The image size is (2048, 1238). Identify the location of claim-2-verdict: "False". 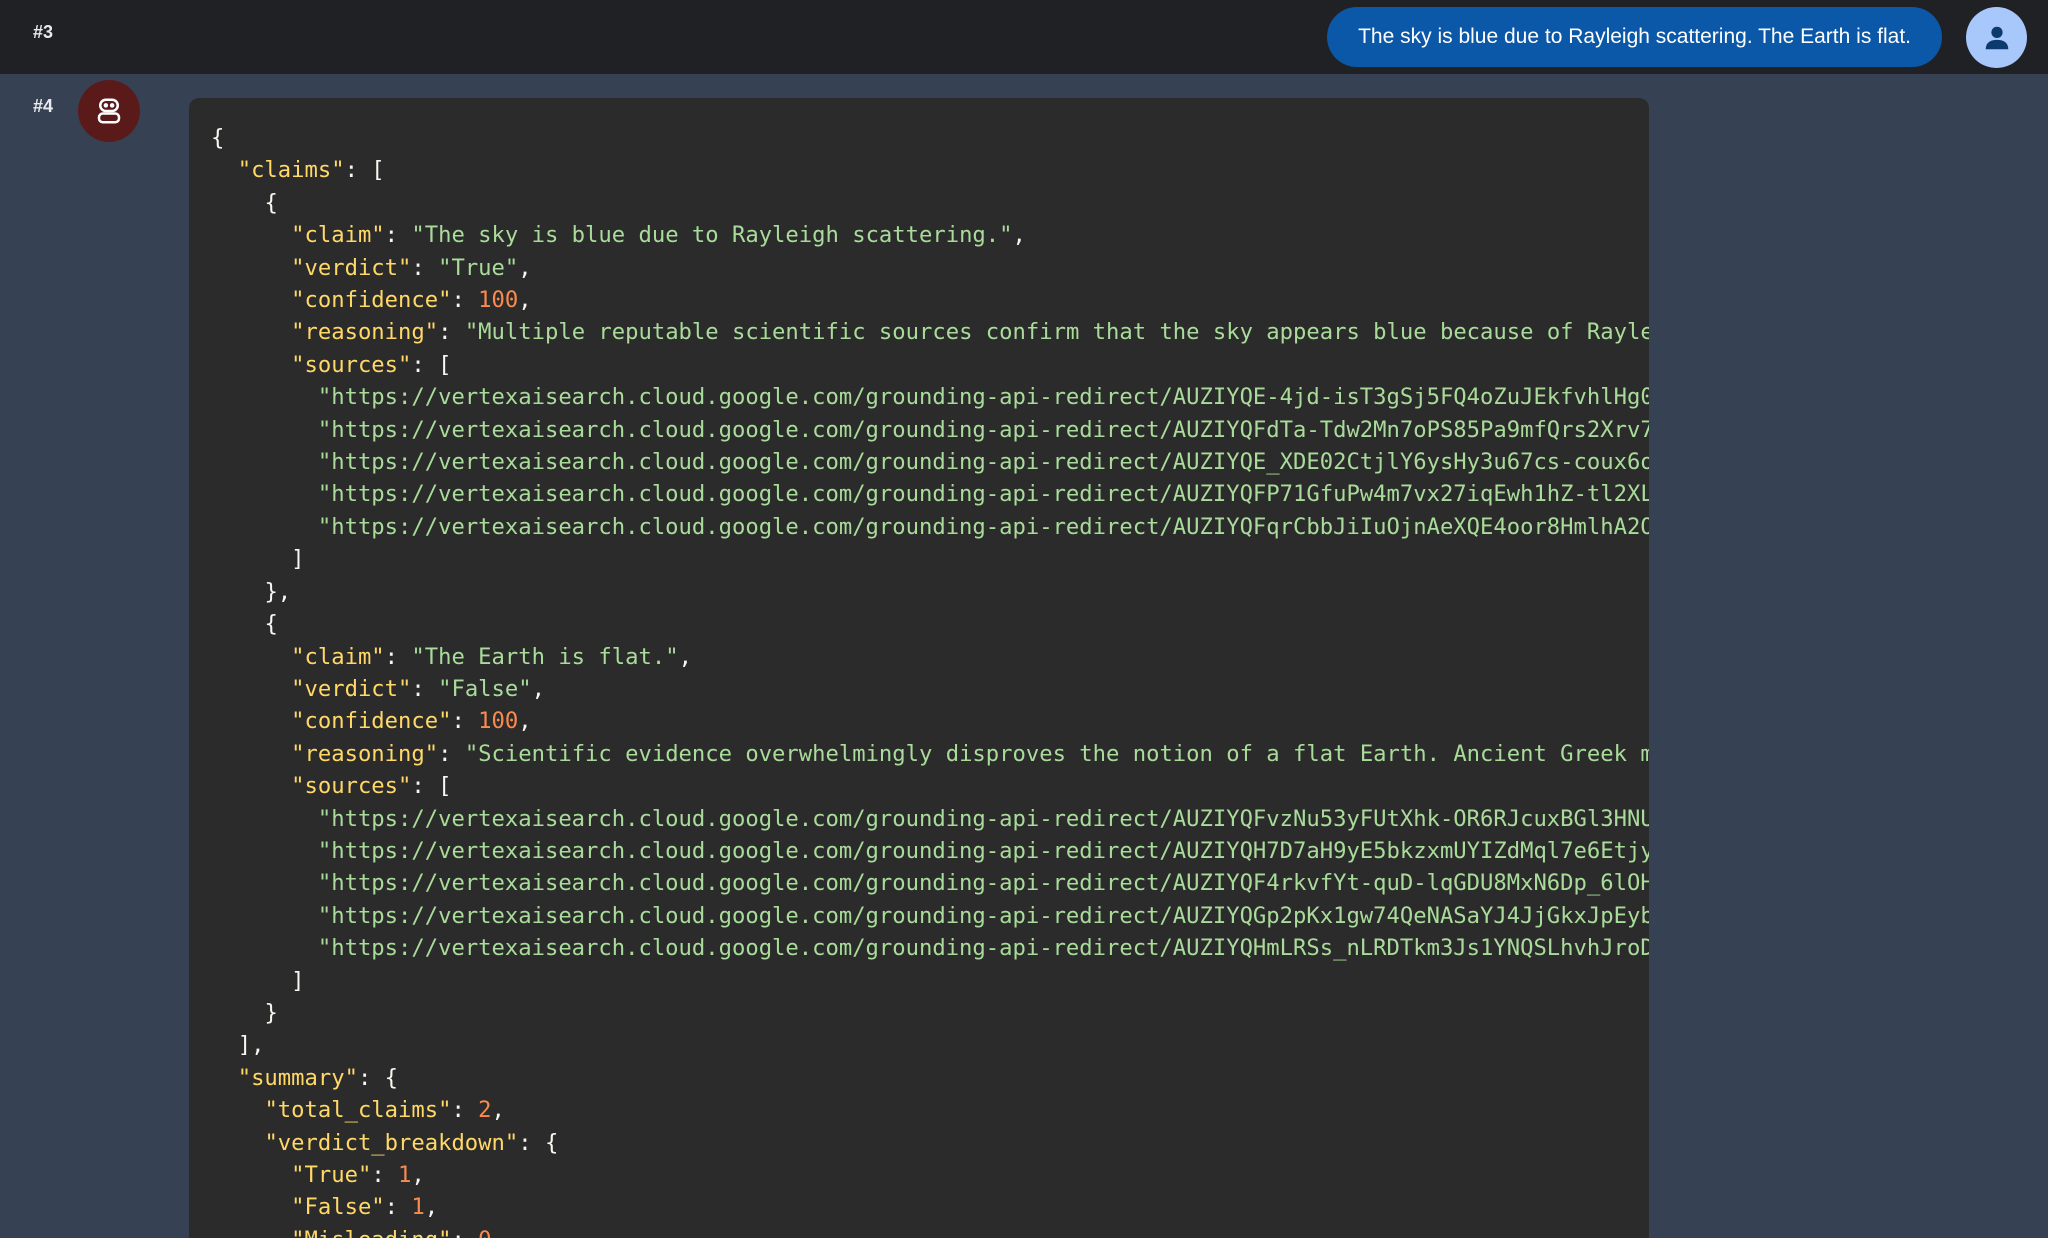
(485, 688).